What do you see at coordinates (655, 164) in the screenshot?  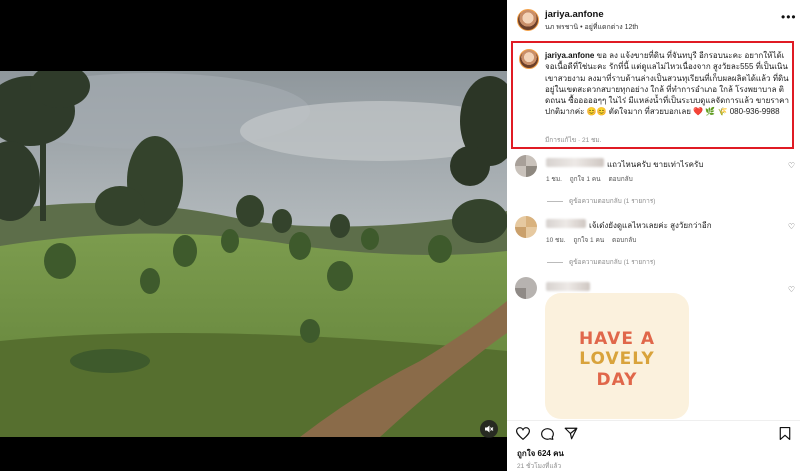 I see `comment-text: แถวไหนครับ ขายเท่าไรครับ` at bounding box center [655, 164].